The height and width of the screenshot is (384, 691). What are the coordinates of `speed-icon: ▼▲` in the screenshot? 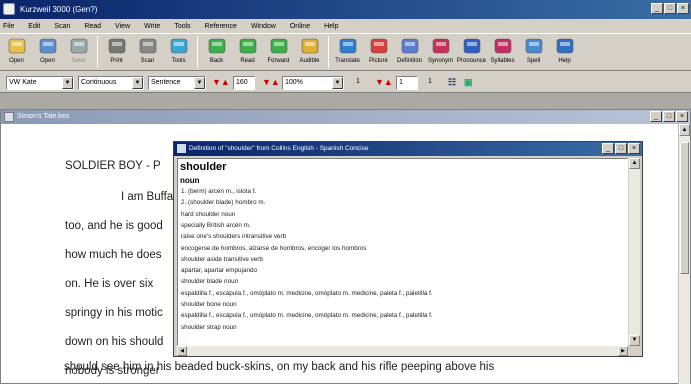 It's located at (221, 82).